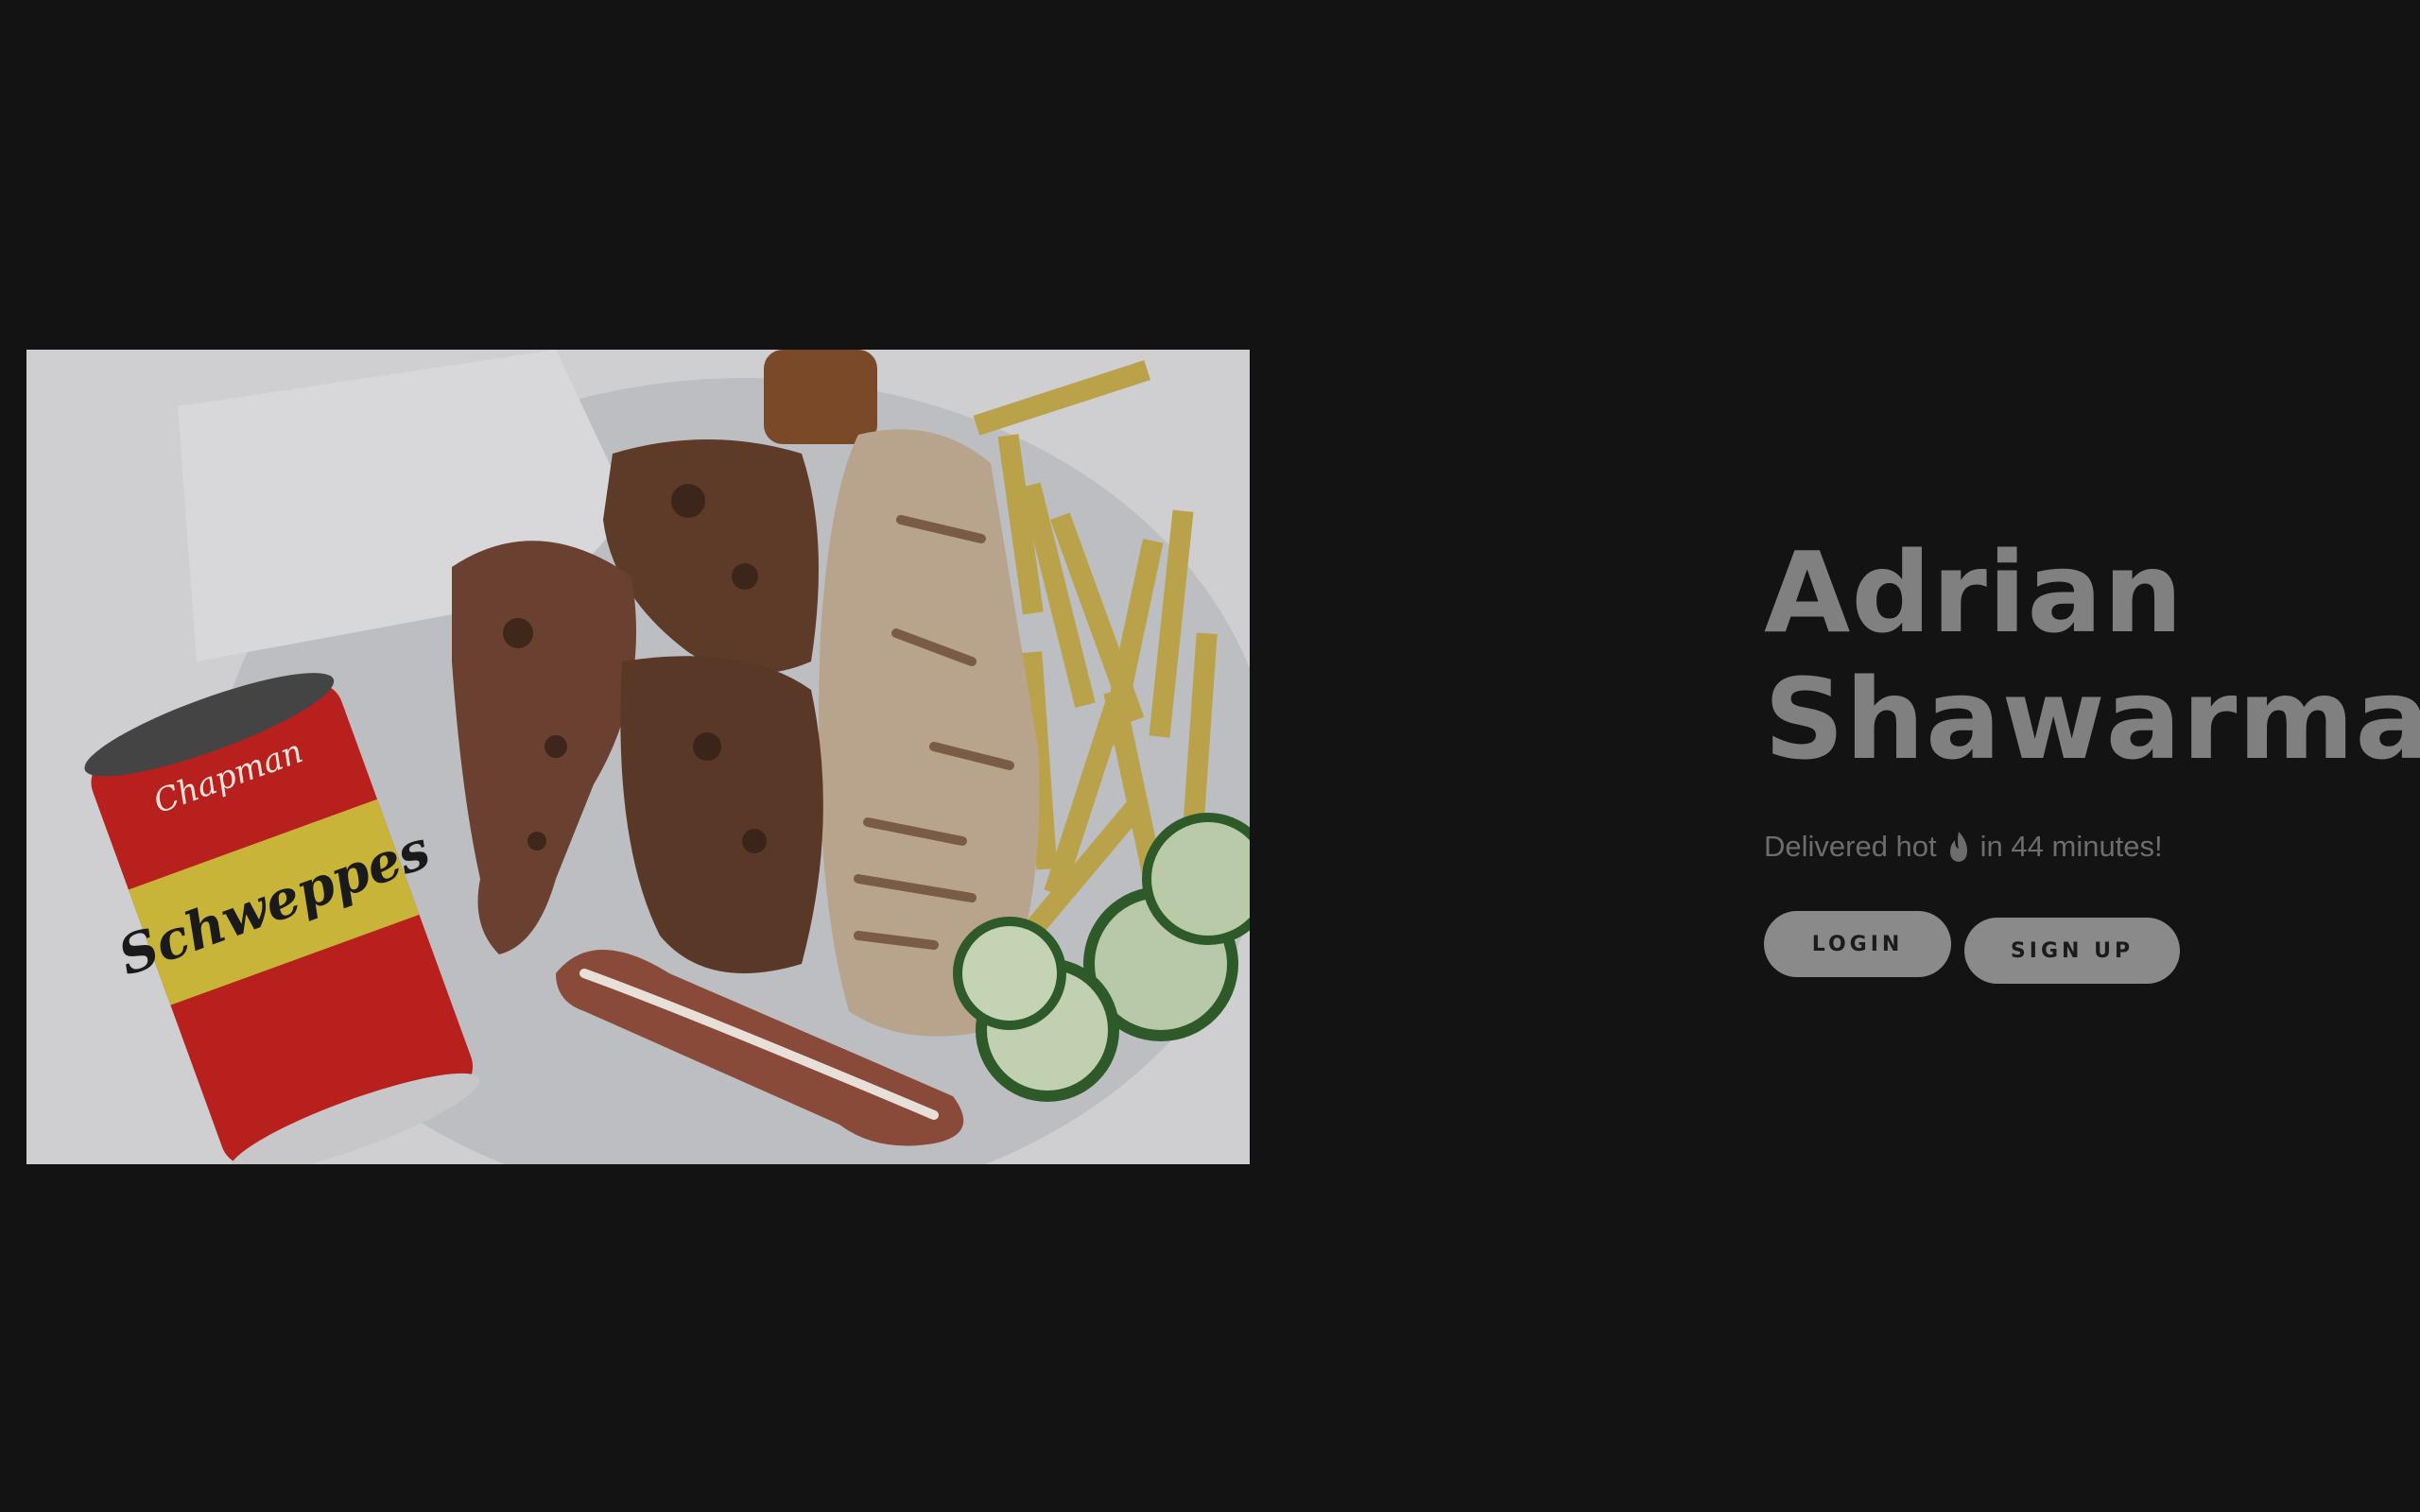  Describe the element at coordinates (1850, 846) in the screenshot. I see `tagline-text-before: Delivered hot` at that location.